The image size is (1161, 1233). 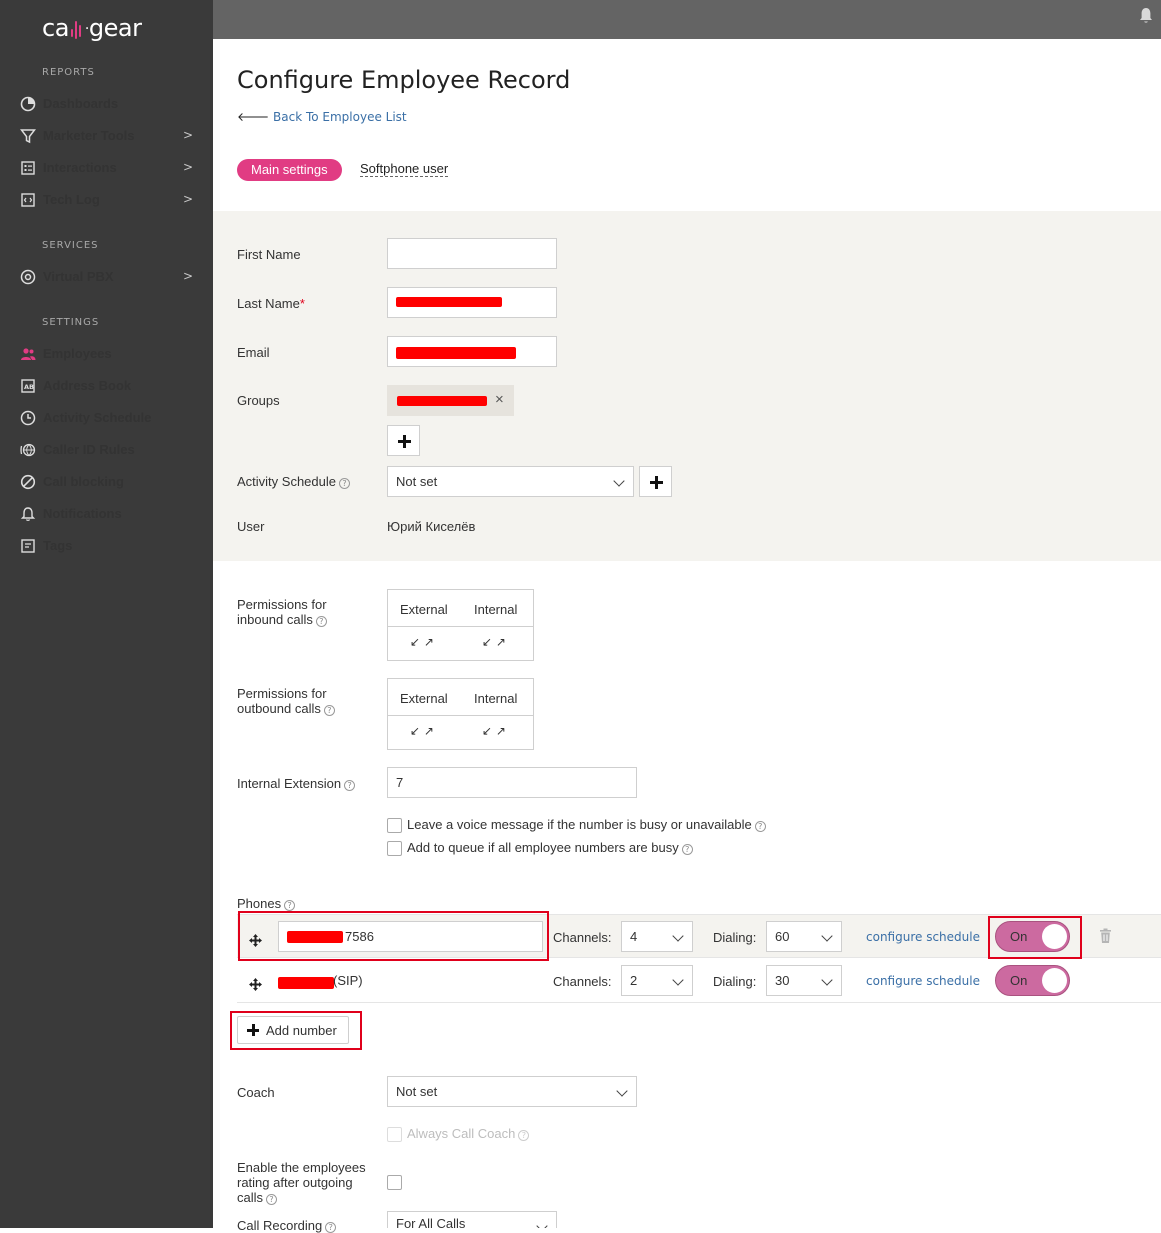 What do you see at coordinates (655, 481) in the screenshot?
I see `add-activity-schedule-button` at bounding box center [655, 481].